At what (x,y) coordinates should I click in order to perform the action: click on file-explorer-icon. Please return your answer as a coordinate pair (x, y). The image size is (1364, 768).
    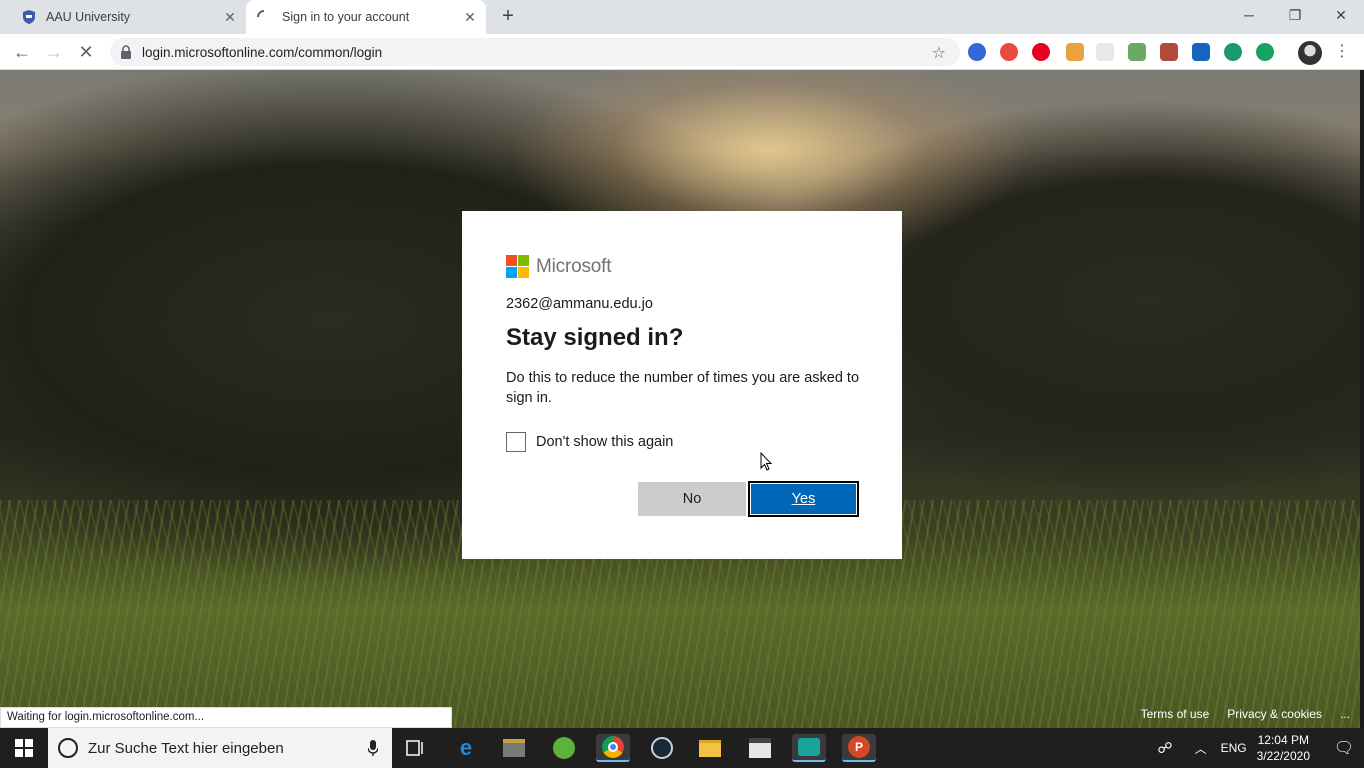
    Looking at the image, I should click on (710, 748).